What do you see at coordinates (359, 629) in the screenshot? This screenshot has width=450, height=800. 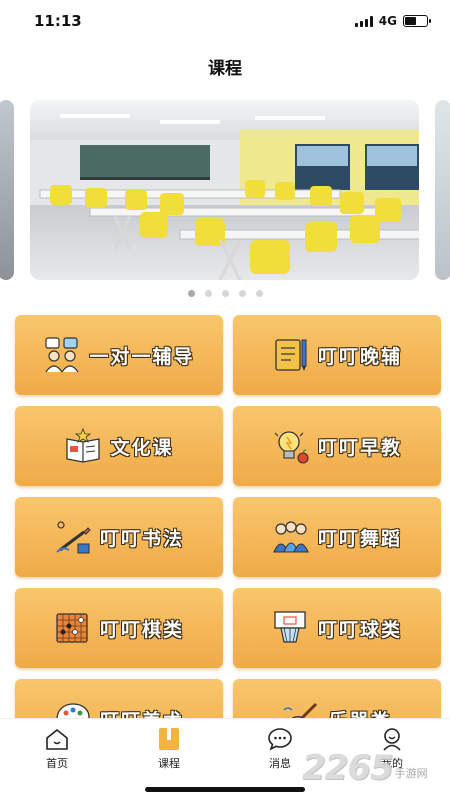 I see `course-label: 叮叮球类` at bounding box center [359, 629].